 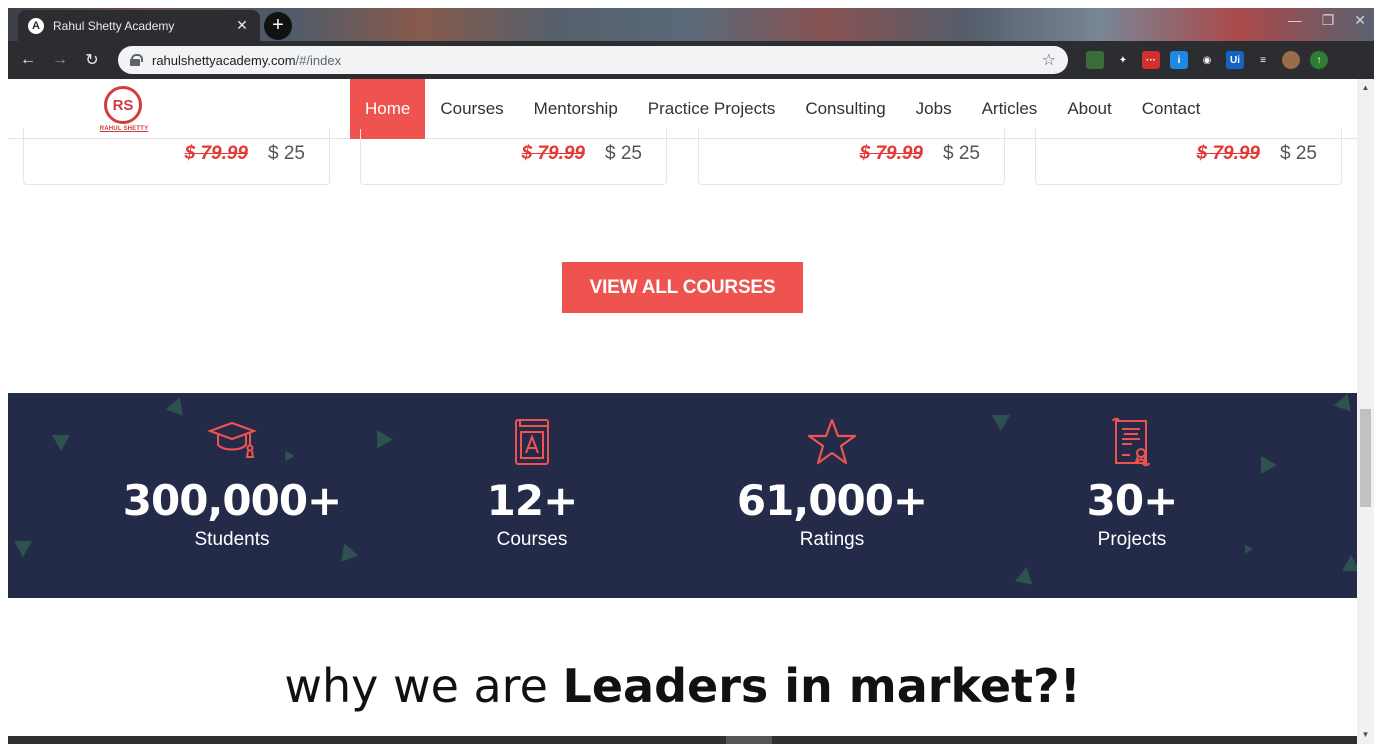 I want to click on url-text: rahulshettyacademy.com/#/index, so click(x=597, y=60).